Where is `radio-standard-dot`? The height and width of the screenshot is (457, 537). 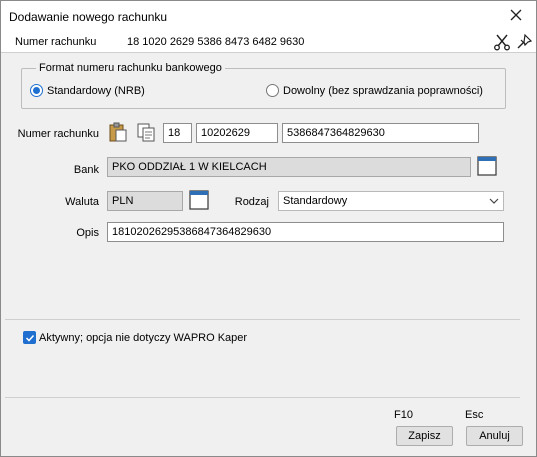 radio-standard-dot is located at coordinates (36, 90).